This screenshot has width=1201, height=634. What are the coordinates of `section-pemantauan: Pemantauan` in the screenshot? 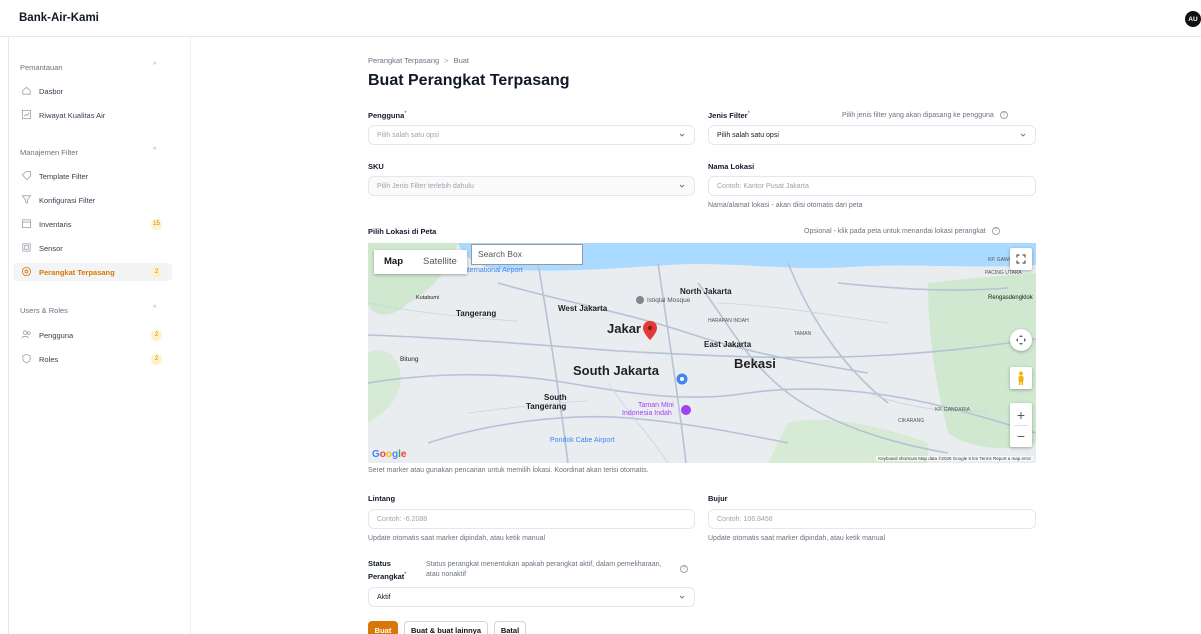 It's located at (41, 67).